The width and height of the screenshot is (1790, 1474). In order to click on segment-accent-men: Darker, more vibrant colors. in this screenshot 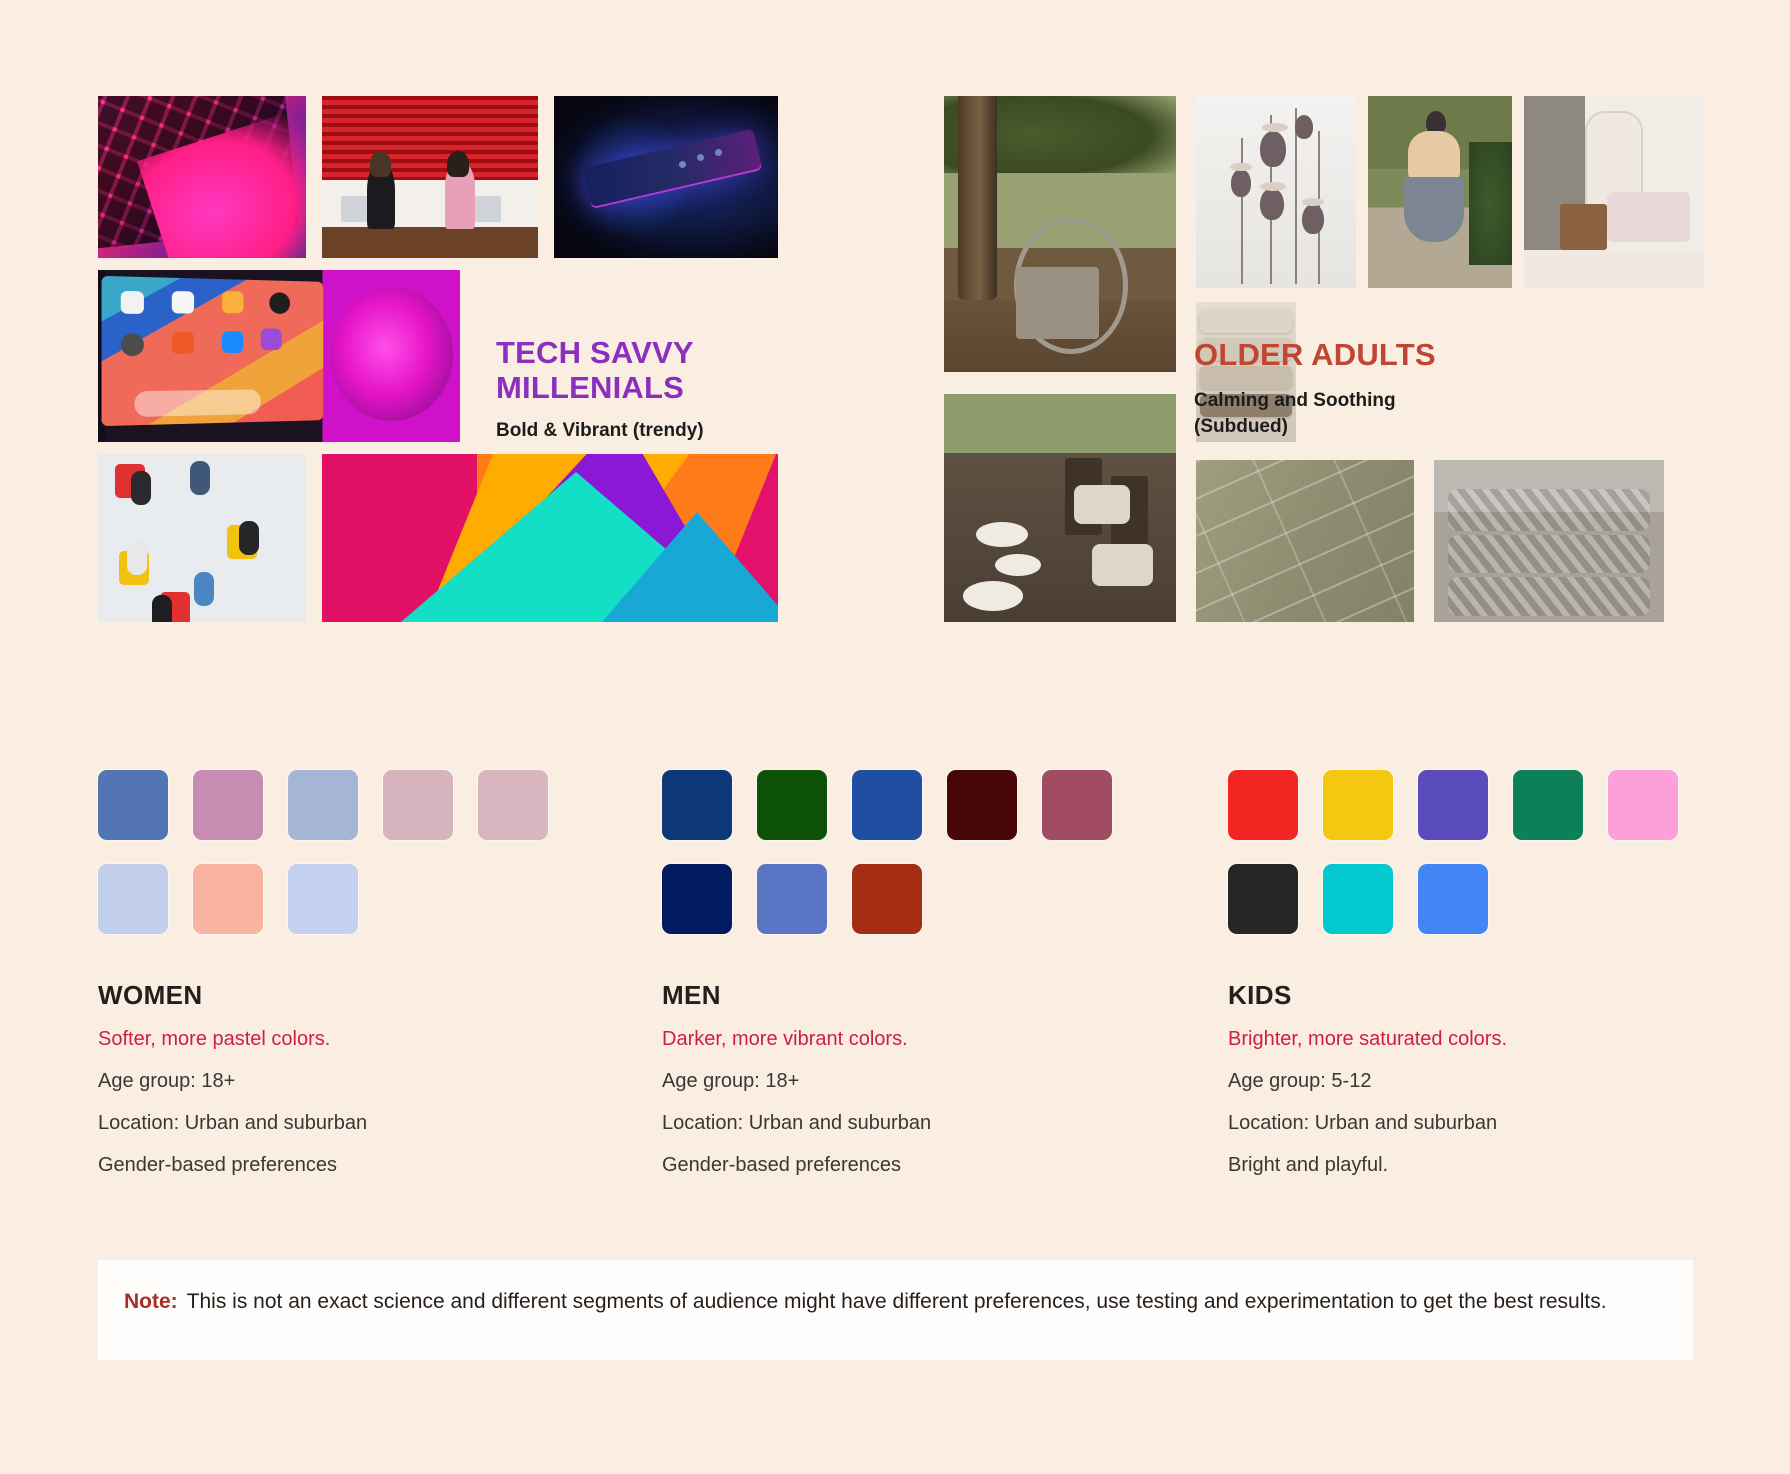, I will do `click(785, 1039)`.